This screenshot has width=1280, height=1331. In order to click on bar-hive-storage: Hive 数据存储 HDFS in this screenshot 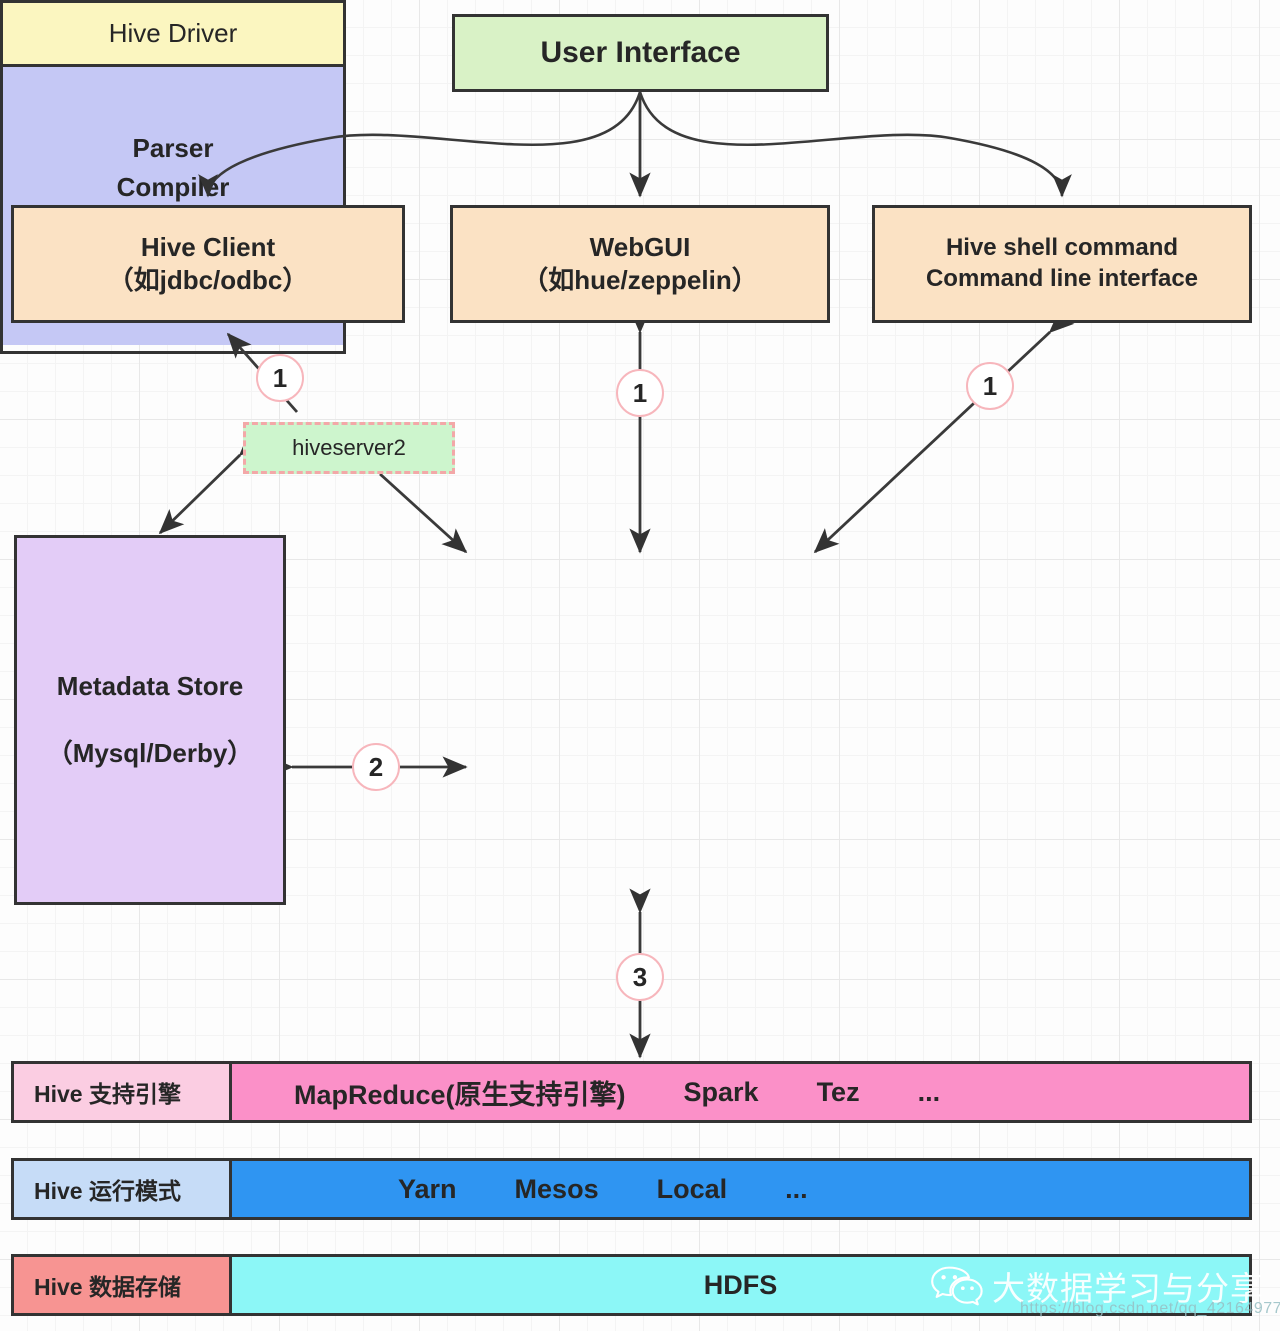, I will do `click(631, 1285)`.